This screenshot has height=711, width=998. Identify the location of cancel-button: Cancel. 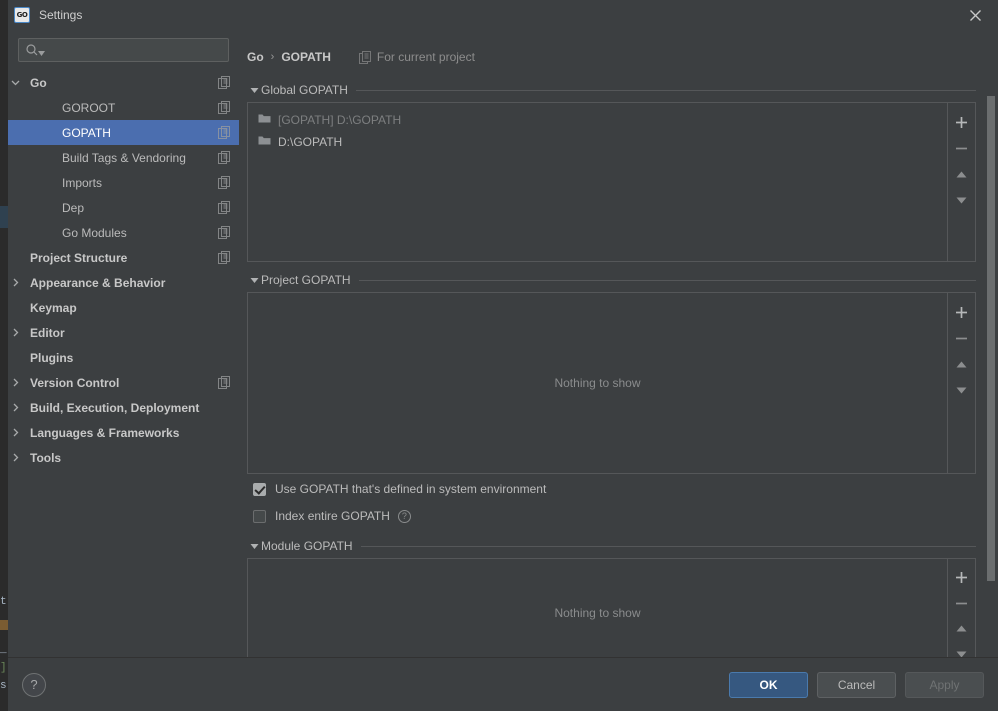
(856, 684).